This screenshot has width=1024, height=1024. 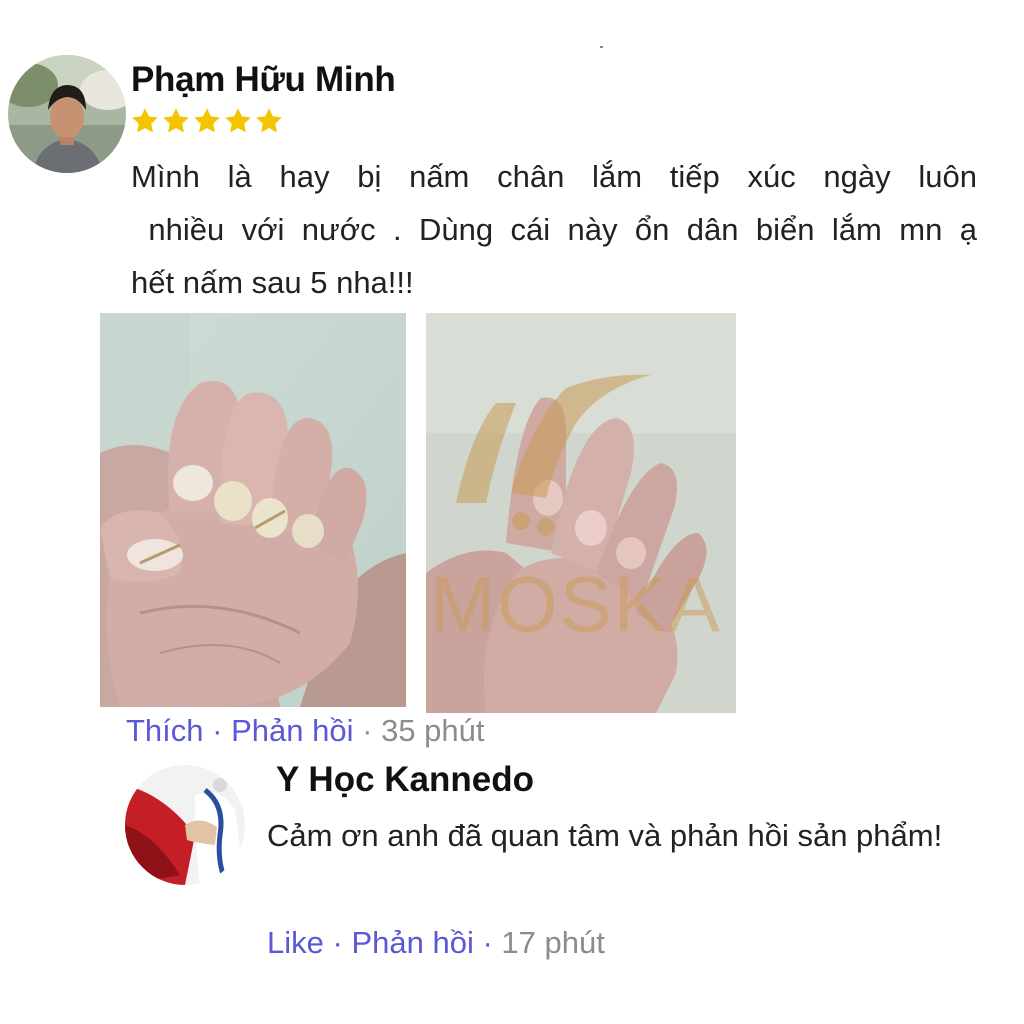 I want to click on comment-line: hết nấm sau 5 nha!!!, so click(x=272, y=282).